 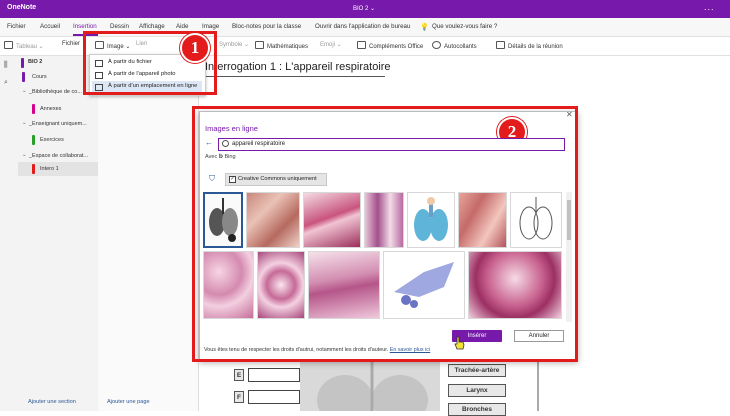 What do you see at coordinates (274, 375) in the screenshot?
I see `answer-box-e` at bounding box center [274, 375].